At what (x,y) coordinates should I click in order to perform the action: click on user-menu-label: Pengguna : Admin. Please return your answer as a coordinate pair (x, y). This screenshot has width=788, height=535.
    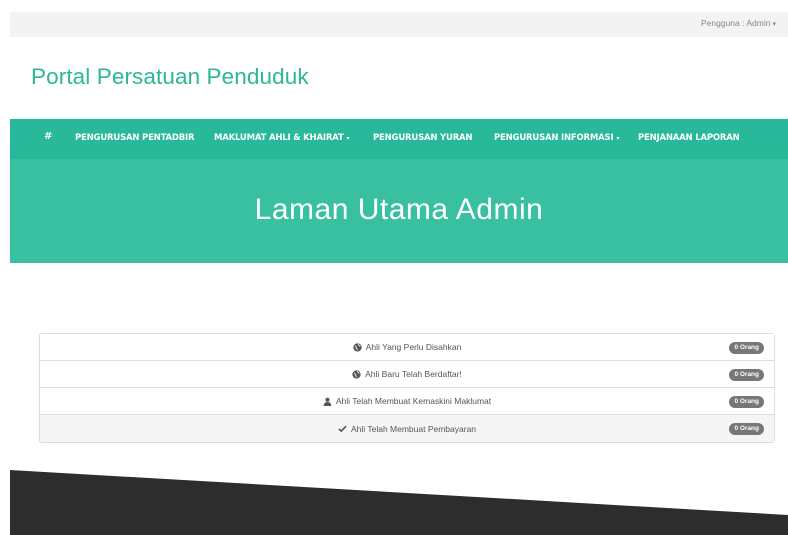
    Looking at the image, I should click on (736, 23).